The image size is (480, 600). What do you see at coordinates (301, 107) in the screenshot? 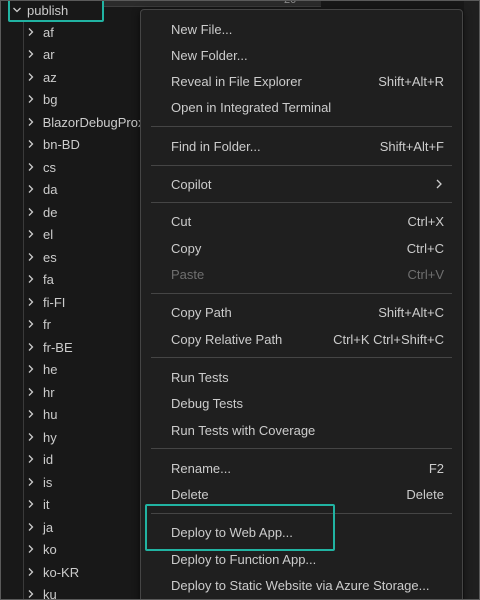
I see `menu-item-open-in-terminal: Open in Integrated Terminal` at bounding box center [301, 107].